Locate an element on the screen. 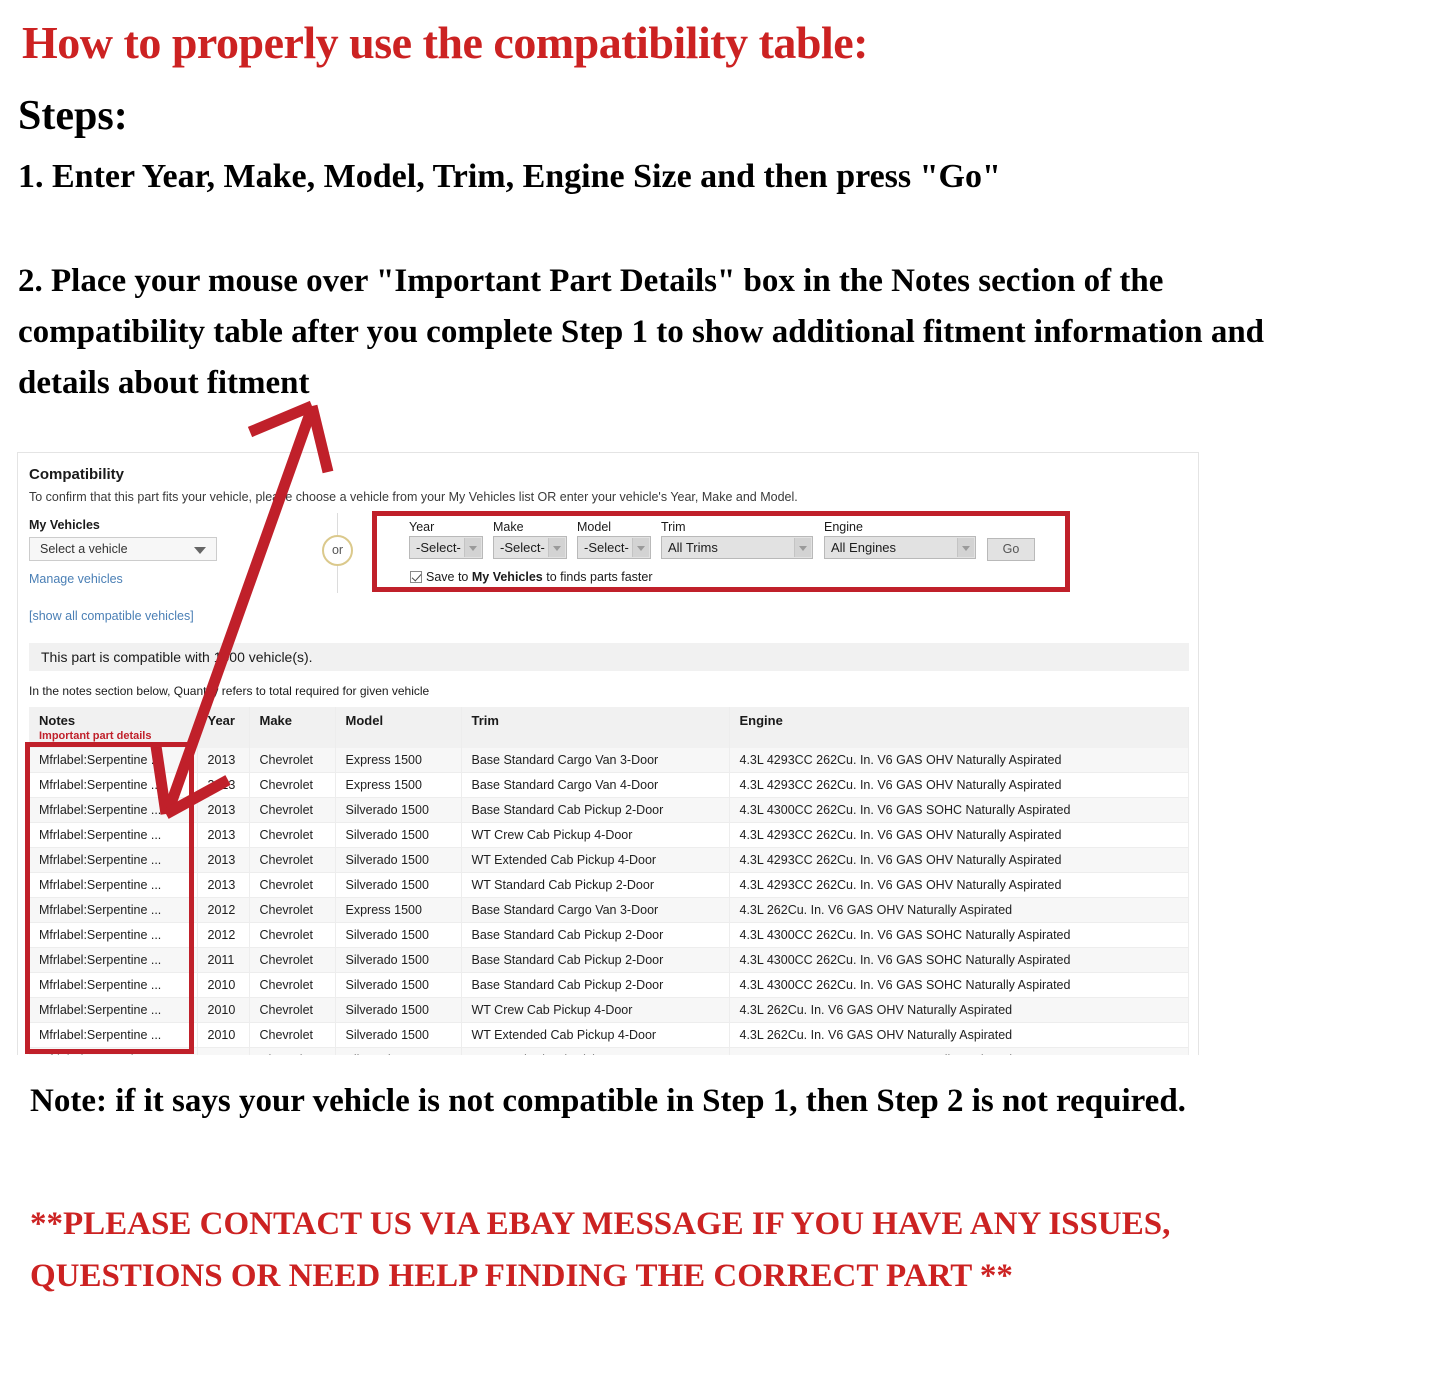  field-make: Make -Select- is located at coordinates (530, 539).